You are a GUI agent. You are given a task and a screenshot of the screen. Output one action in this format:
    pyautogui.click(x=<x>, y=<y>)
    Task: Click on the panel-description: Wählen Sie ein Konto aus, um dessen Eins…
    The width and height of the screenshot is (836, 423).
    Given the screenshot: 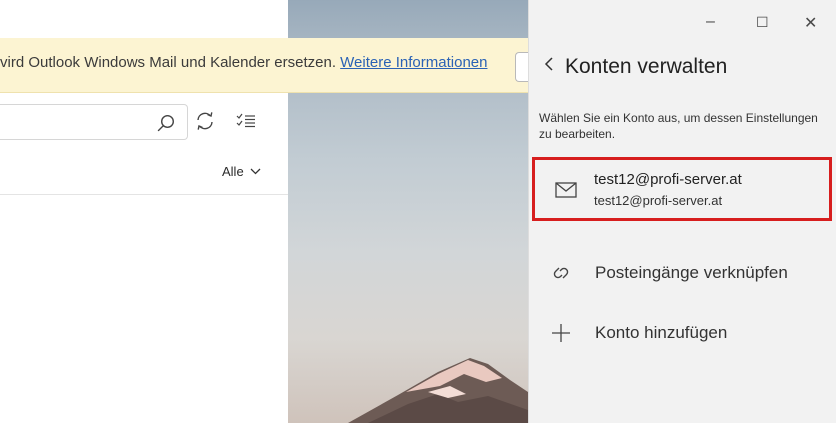 What is the action you would take?
    pyautogui.click(x=678, y=126)
    